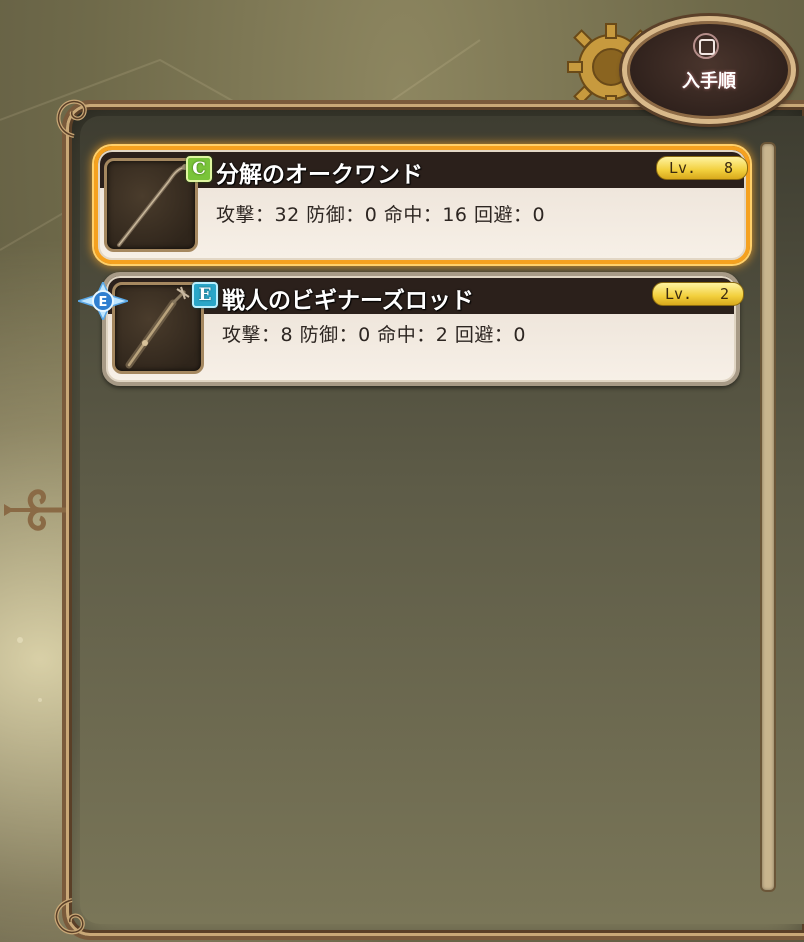 This screenshot has height=942, width=804. I want to click on list-scrollbar, so click(768, 517).